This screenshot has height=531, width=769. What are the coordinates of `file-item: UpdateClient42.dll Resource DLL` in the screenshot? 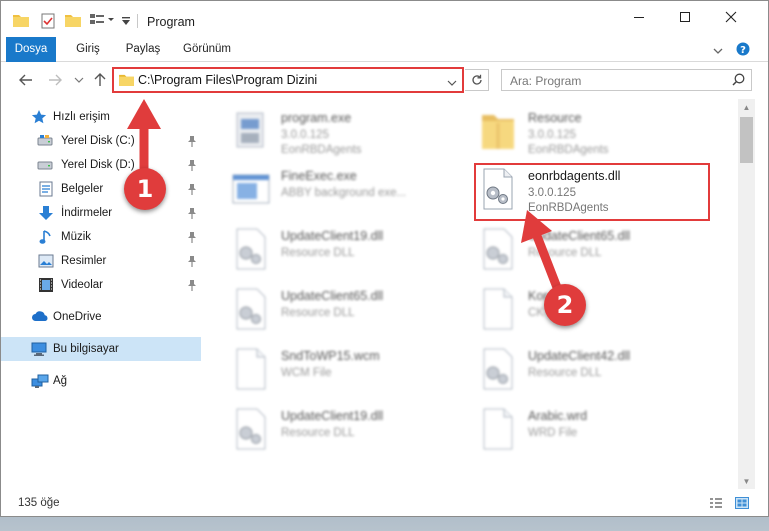 It's located at (598, 373).